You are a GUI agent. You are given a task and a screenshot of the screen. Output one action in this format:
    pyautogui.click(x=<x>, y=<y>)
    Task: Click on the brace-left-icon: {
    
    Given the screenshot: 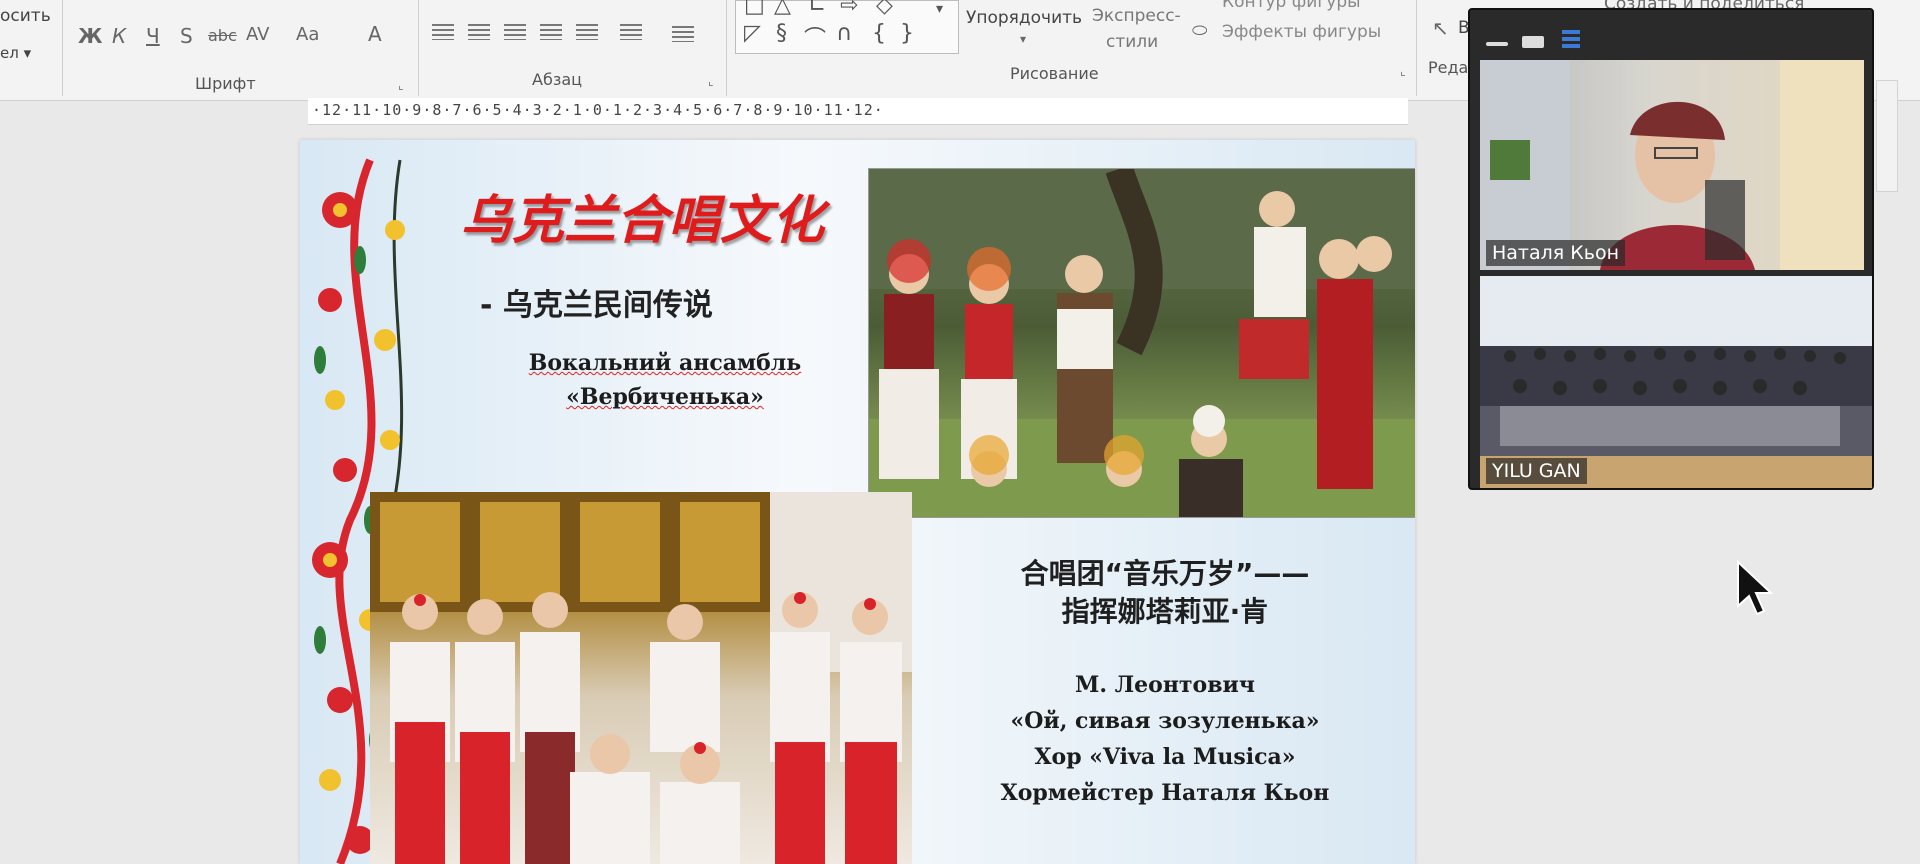 What is the action you would take?
    pyautogui.click(x=879, y=33)
    